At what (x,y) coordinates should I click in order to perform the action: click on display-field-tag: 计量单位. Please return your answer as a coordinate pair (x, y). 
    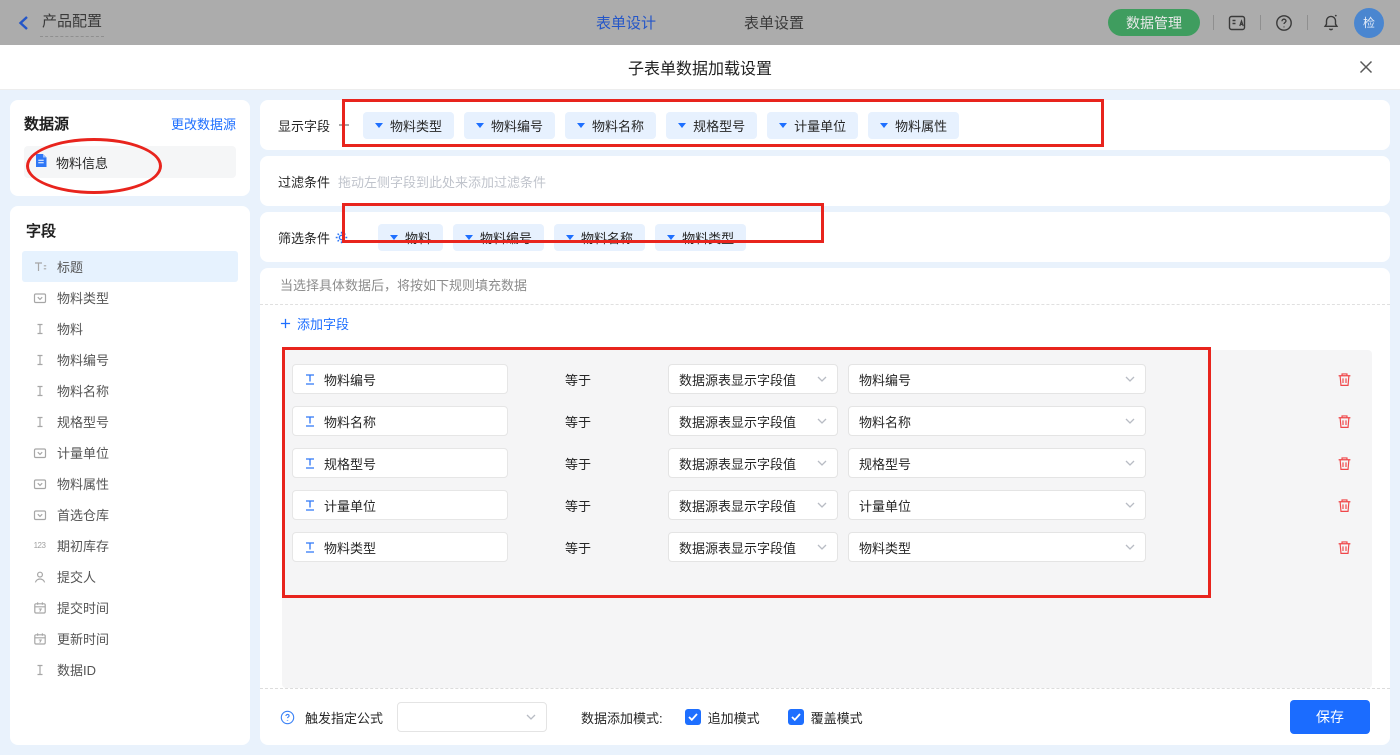
    Looking at the image, I should click on (813, 125).